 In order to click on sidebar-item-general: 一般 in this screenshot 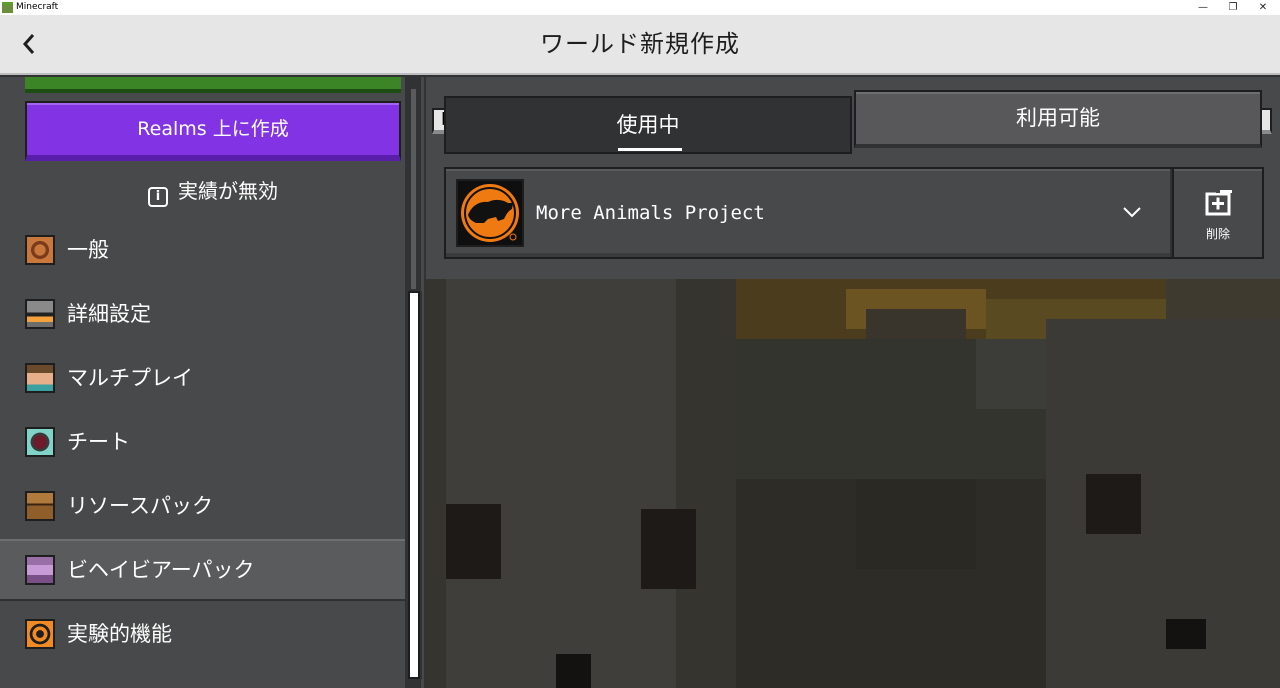, I will do `click(203, 250)`.